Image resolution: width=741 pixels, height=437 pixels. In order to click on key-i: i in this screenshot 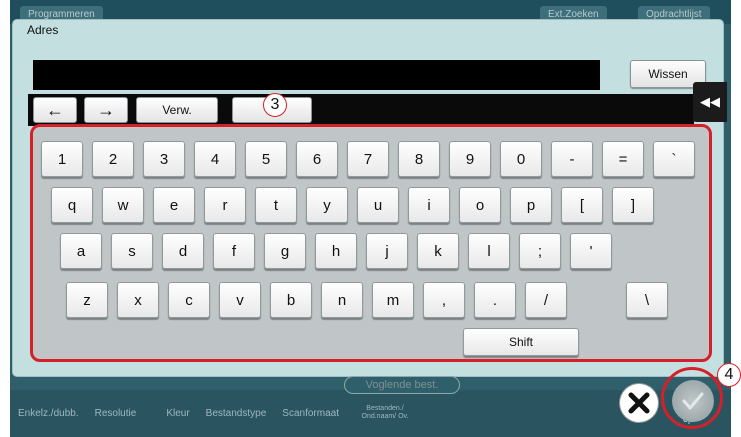, I will do `click(429, 205)`.